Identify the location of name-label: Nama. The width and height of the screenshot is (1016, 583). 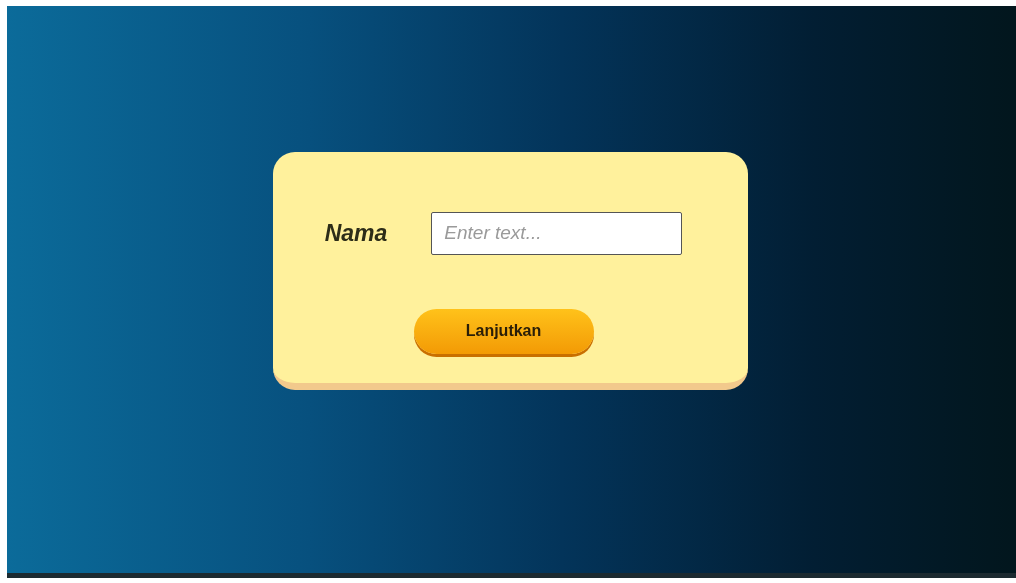
(356, 233).